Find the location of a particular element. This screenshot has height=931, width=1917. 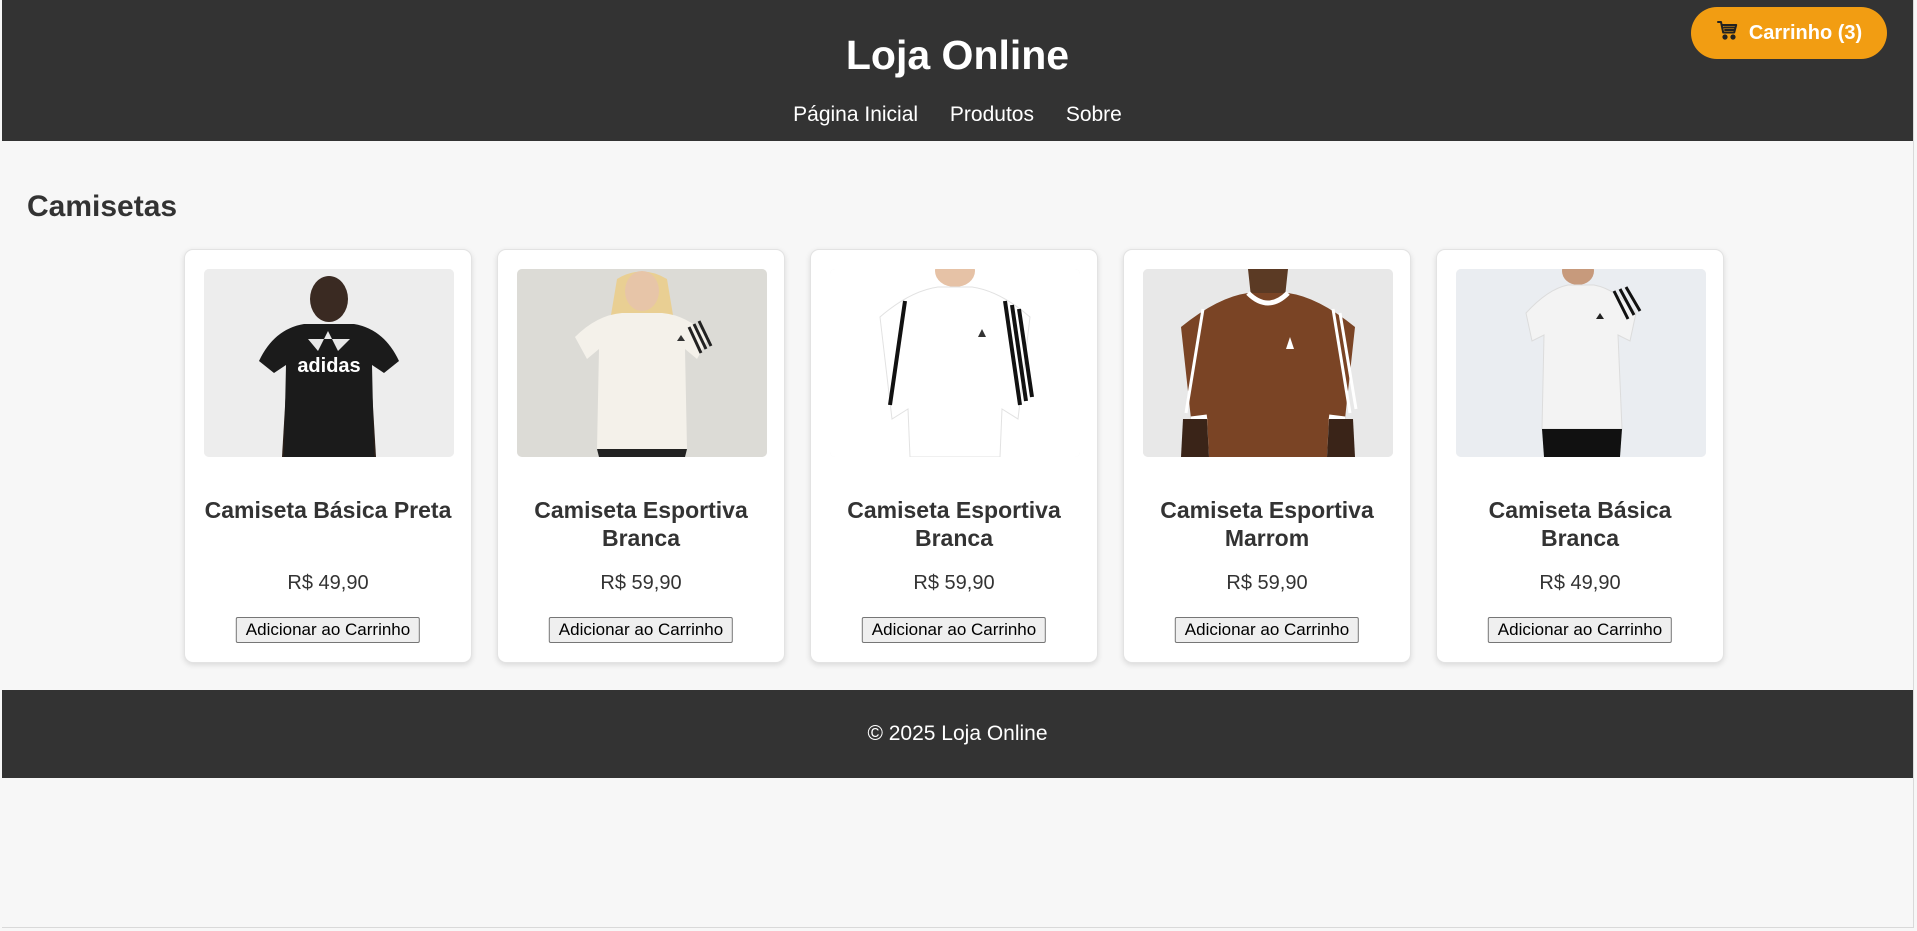

product-image: adidas is located at coordinates (329, 363).